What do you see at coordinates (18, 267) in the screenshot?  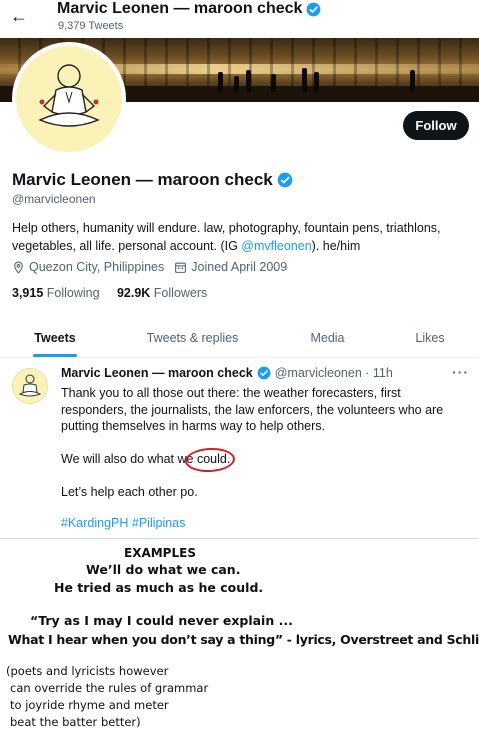 I see `location-pin-icon` at bounding box center [18, 267].